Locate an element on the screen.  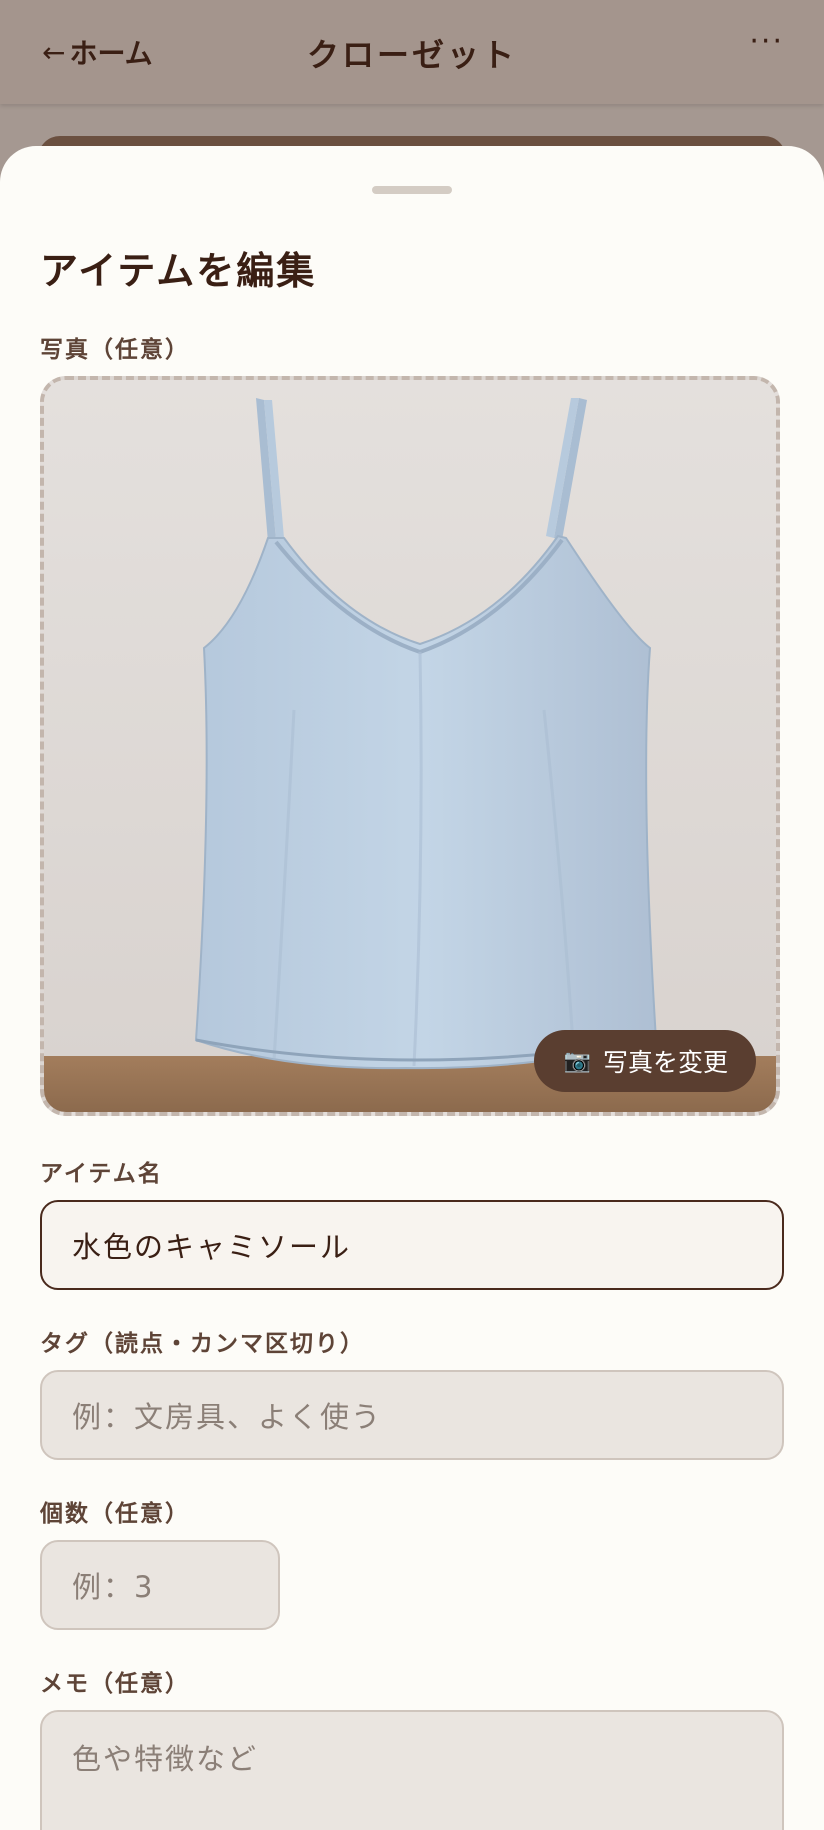
tags-placeholder: 例：文房具、よく使う is located at coordinates (227, 1417).